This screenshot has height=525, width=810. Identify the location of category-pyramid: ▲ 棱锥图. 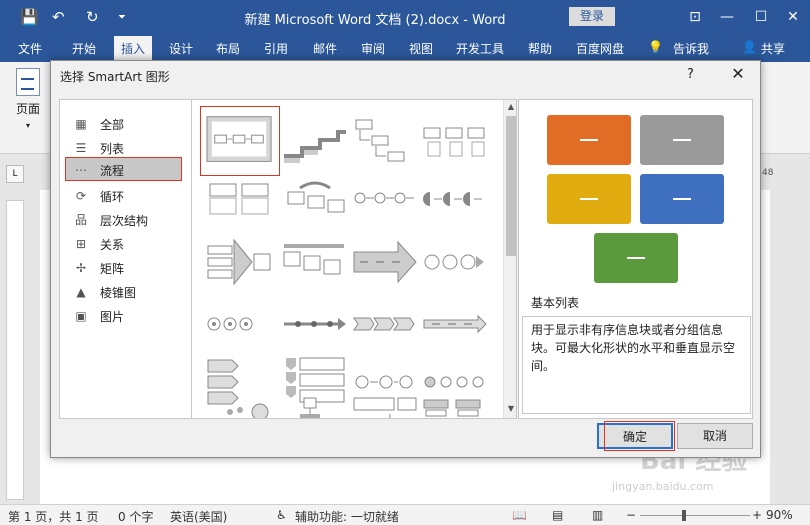
(126, 292).